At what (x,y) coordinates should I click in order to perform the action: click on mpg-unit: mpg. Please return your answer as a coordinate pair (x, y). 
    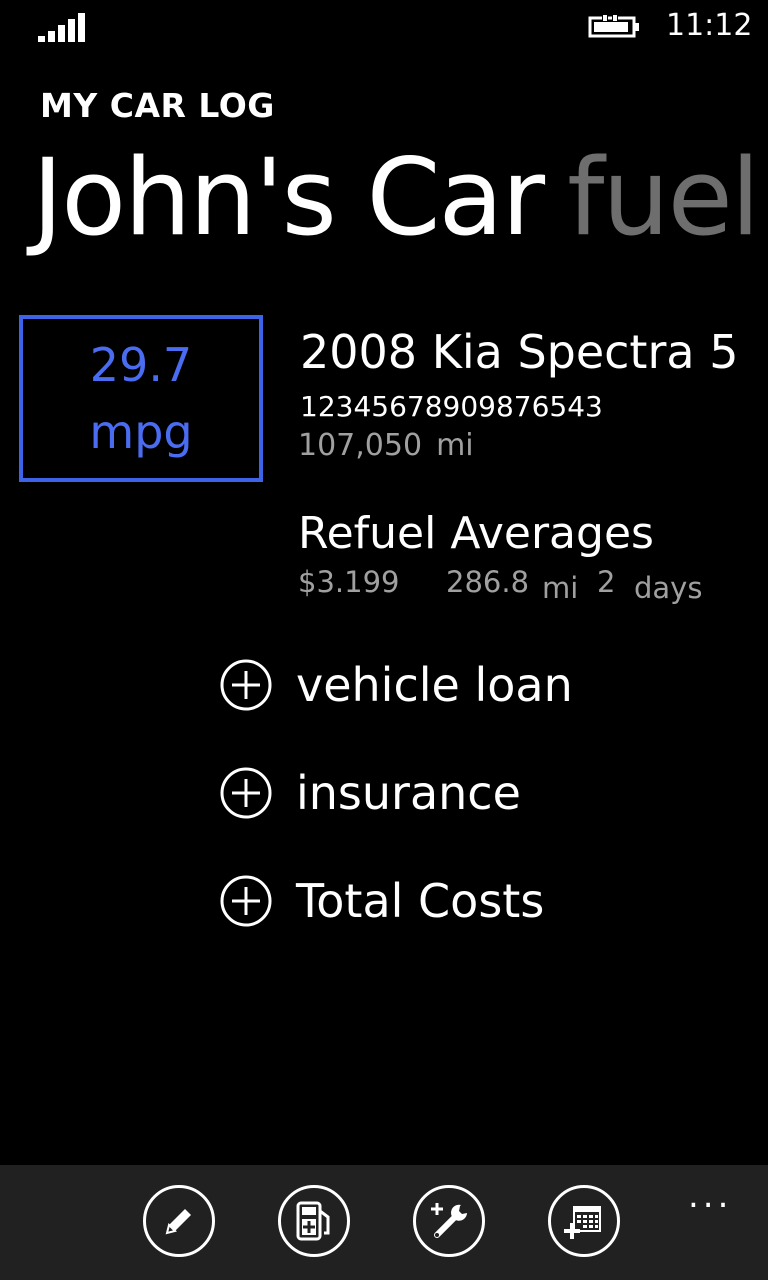
    Looking at the image, I should click on (141, 431).